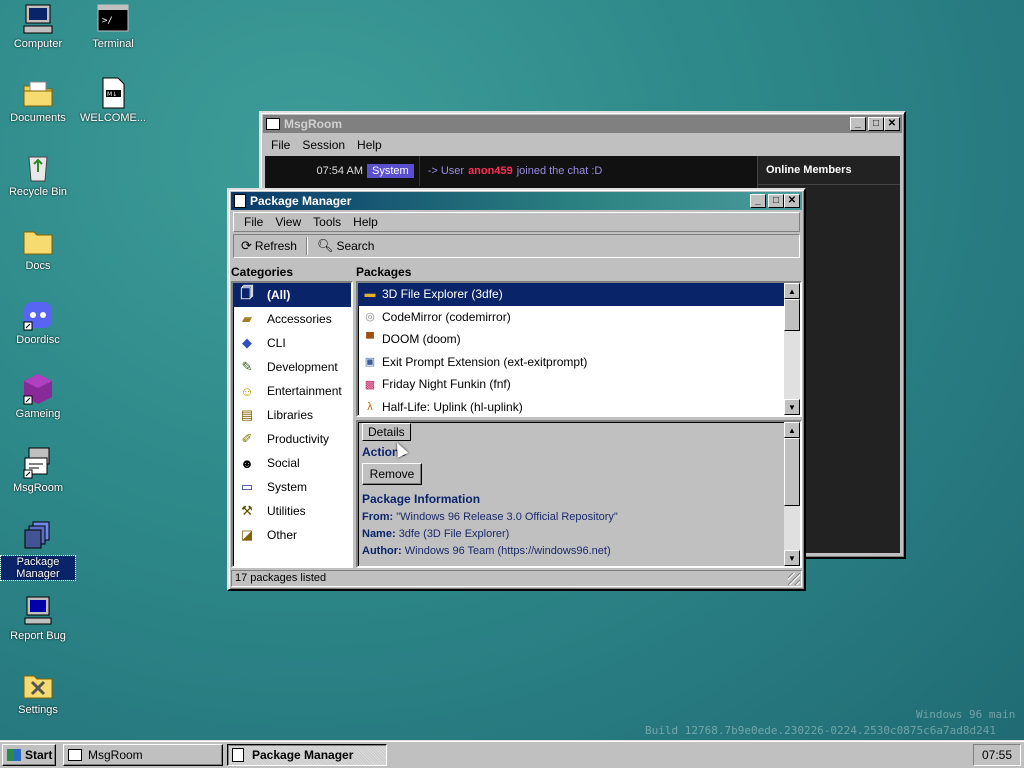 This screenshot has height=768, width=1024. What do you see at coordinates (323, 145) in the screenshot?
I see `menu-session: Session` at bounding box center [323, 145].